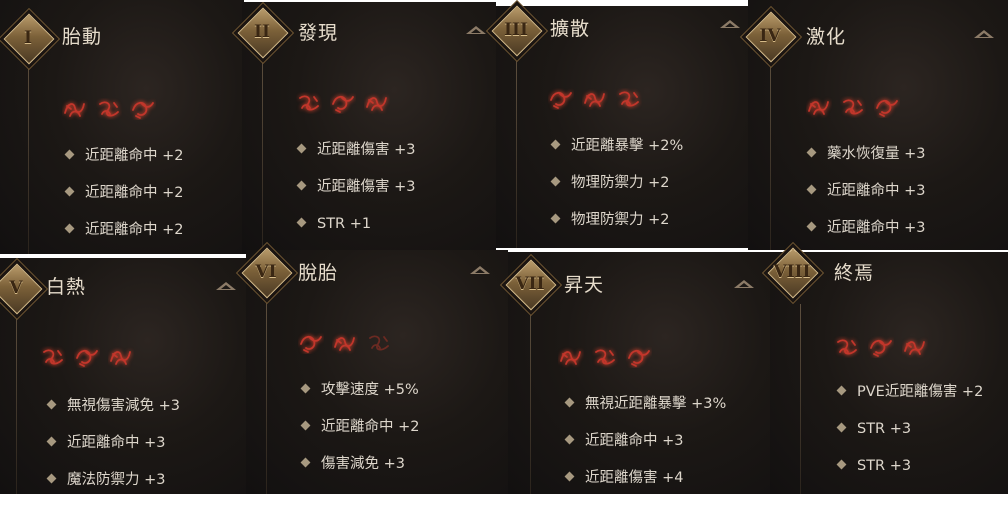 Image resolution: width=1008 pixels, height=507 pixels. I want to click on stat-list: 近距離傷害 +3 近距離傷害 +3 STR +1, so click(356, 195).